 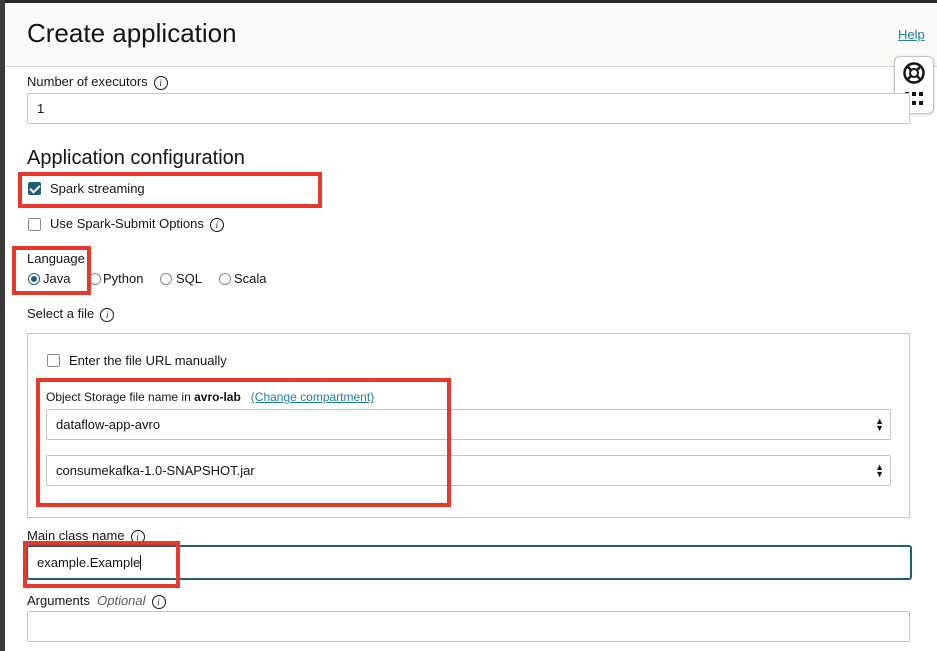 What do you see at coordinates (101, 564) in the screenshot?
I see `highlight-main-class` at bounding box center [101, 564].